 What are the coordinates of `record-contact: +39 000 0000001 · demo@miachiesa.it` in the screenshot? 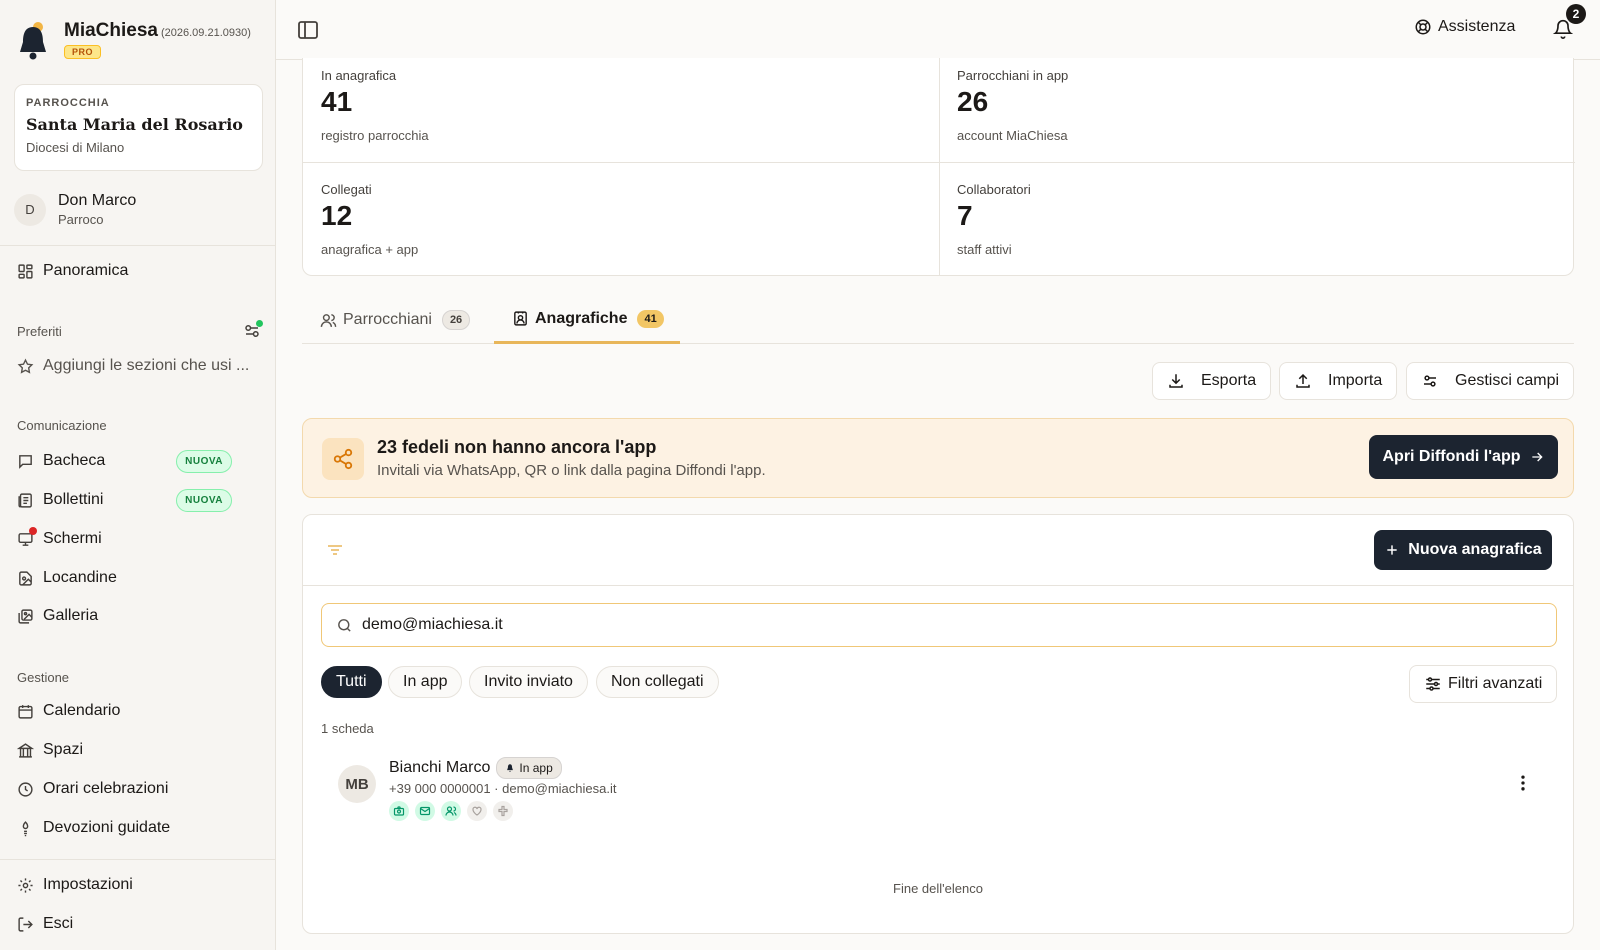 It's located at (503, 788).